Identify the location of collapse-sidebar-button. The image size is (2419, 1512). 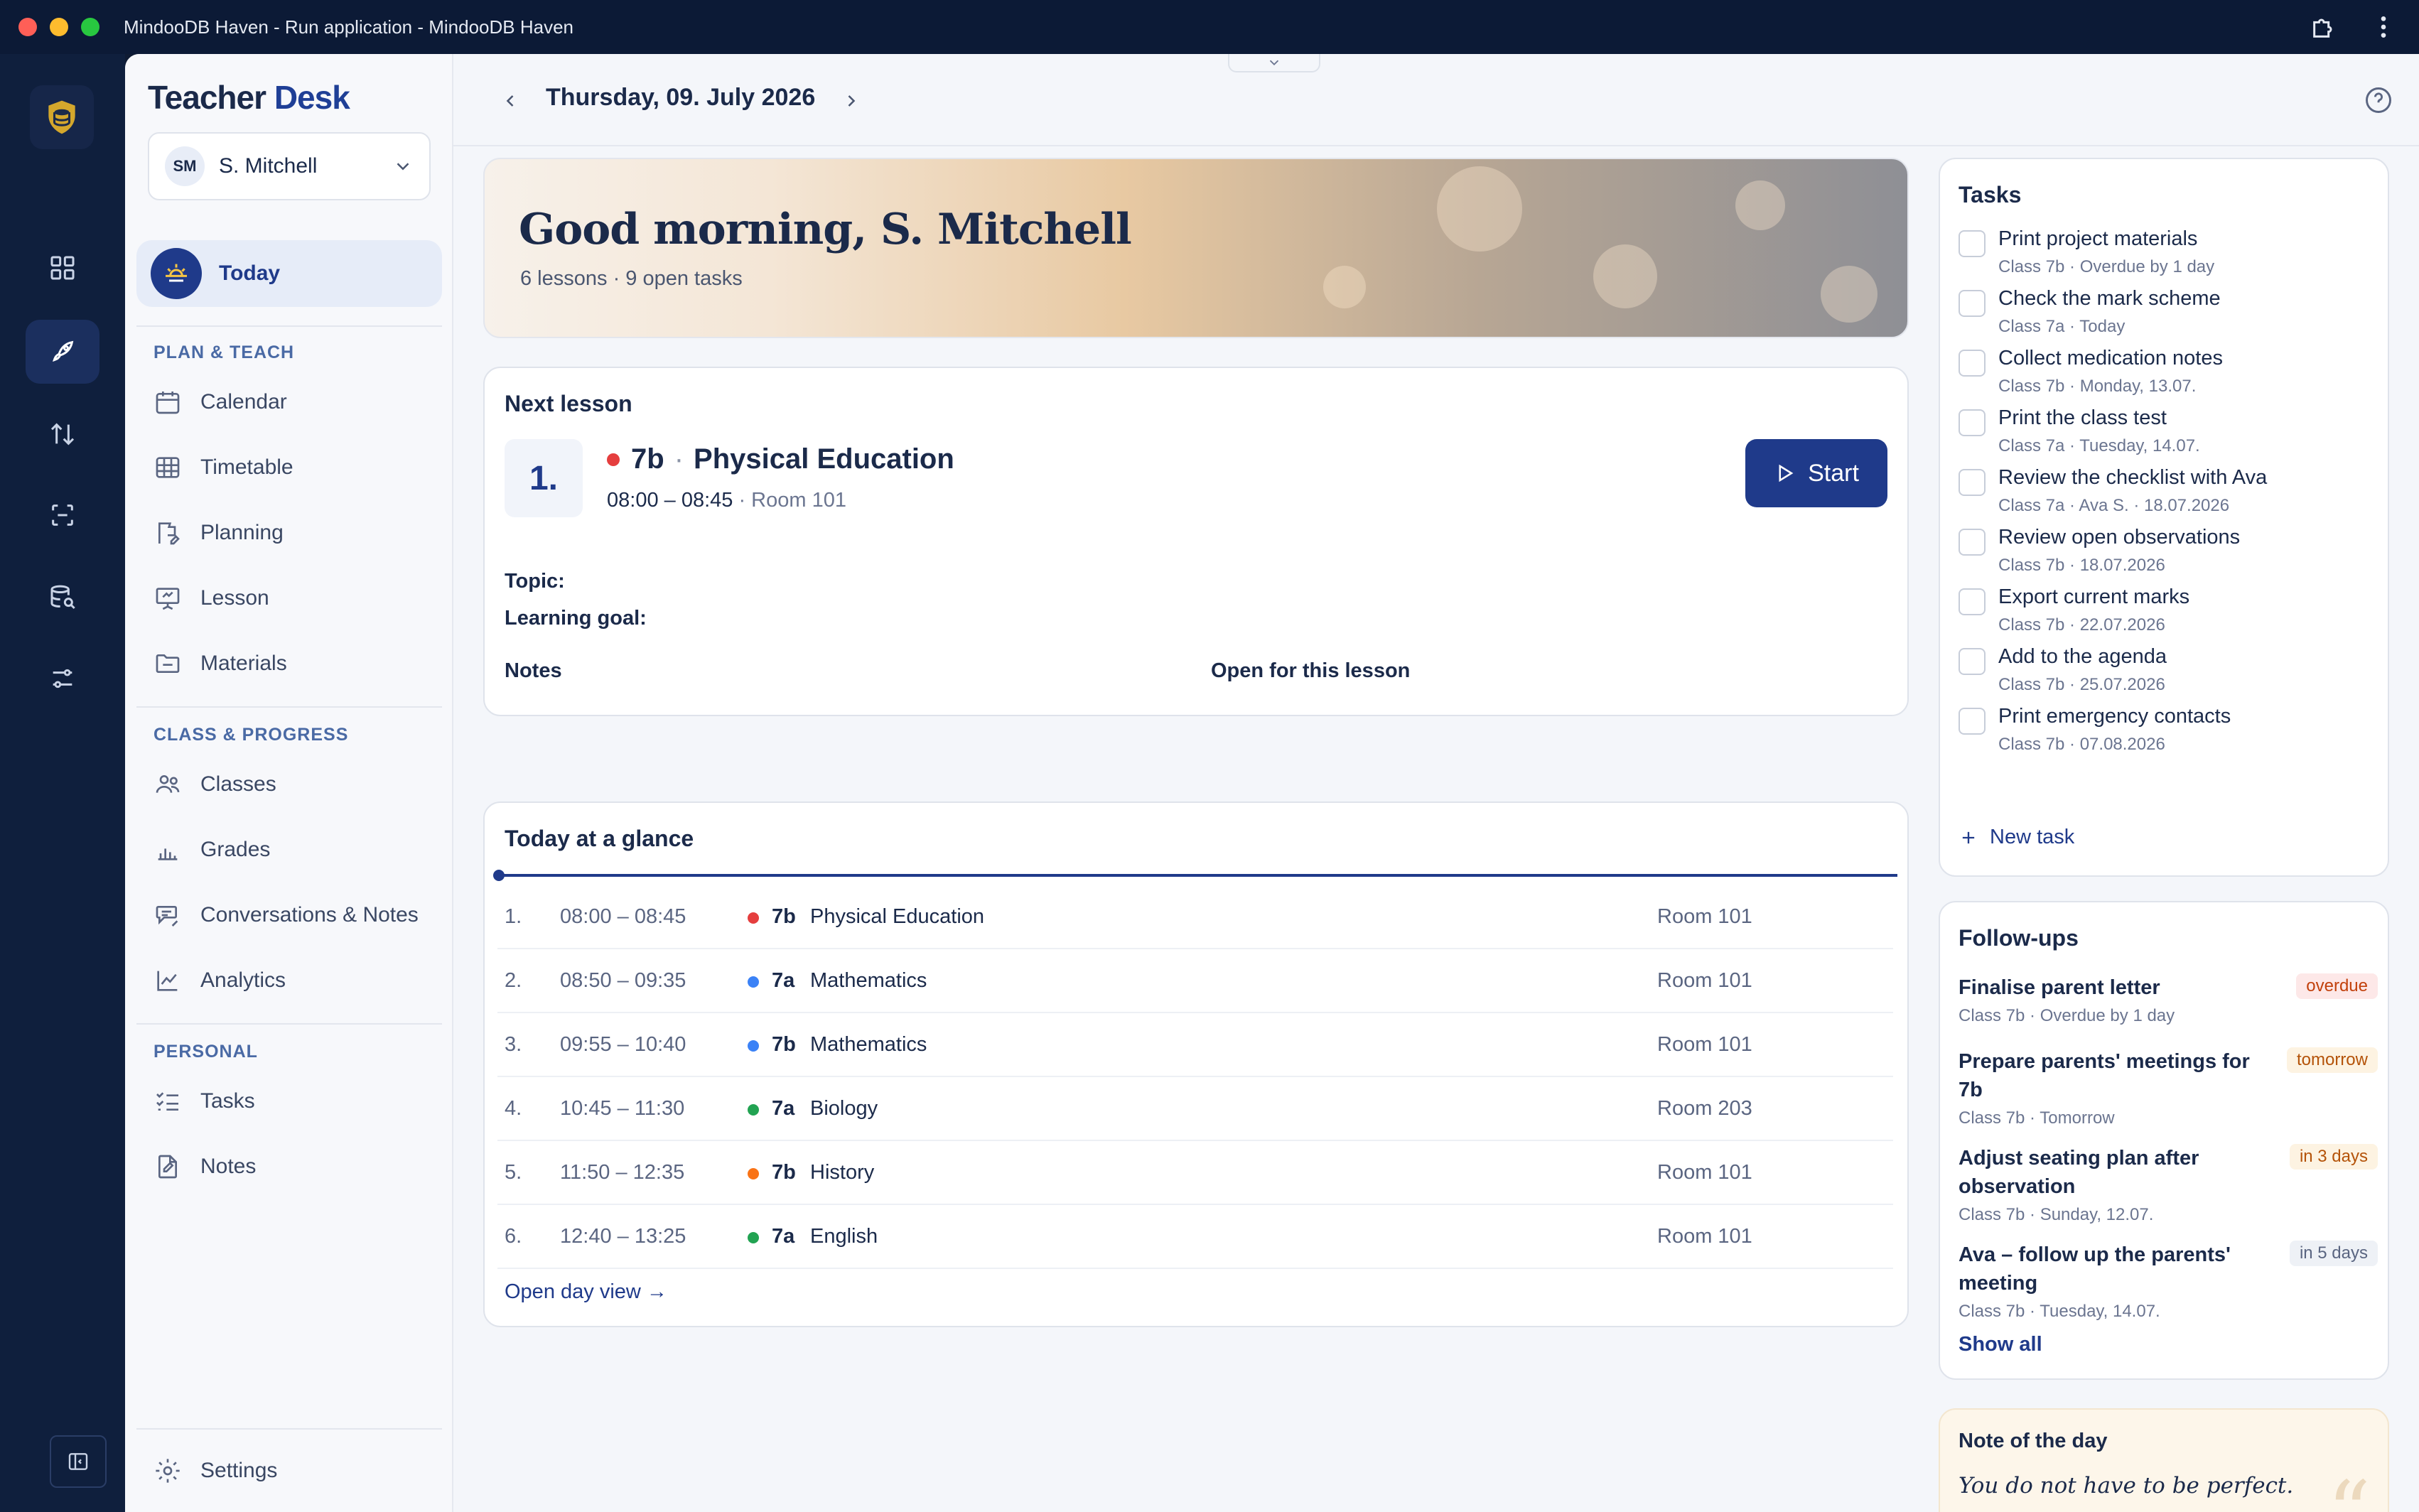
(79, 1461).